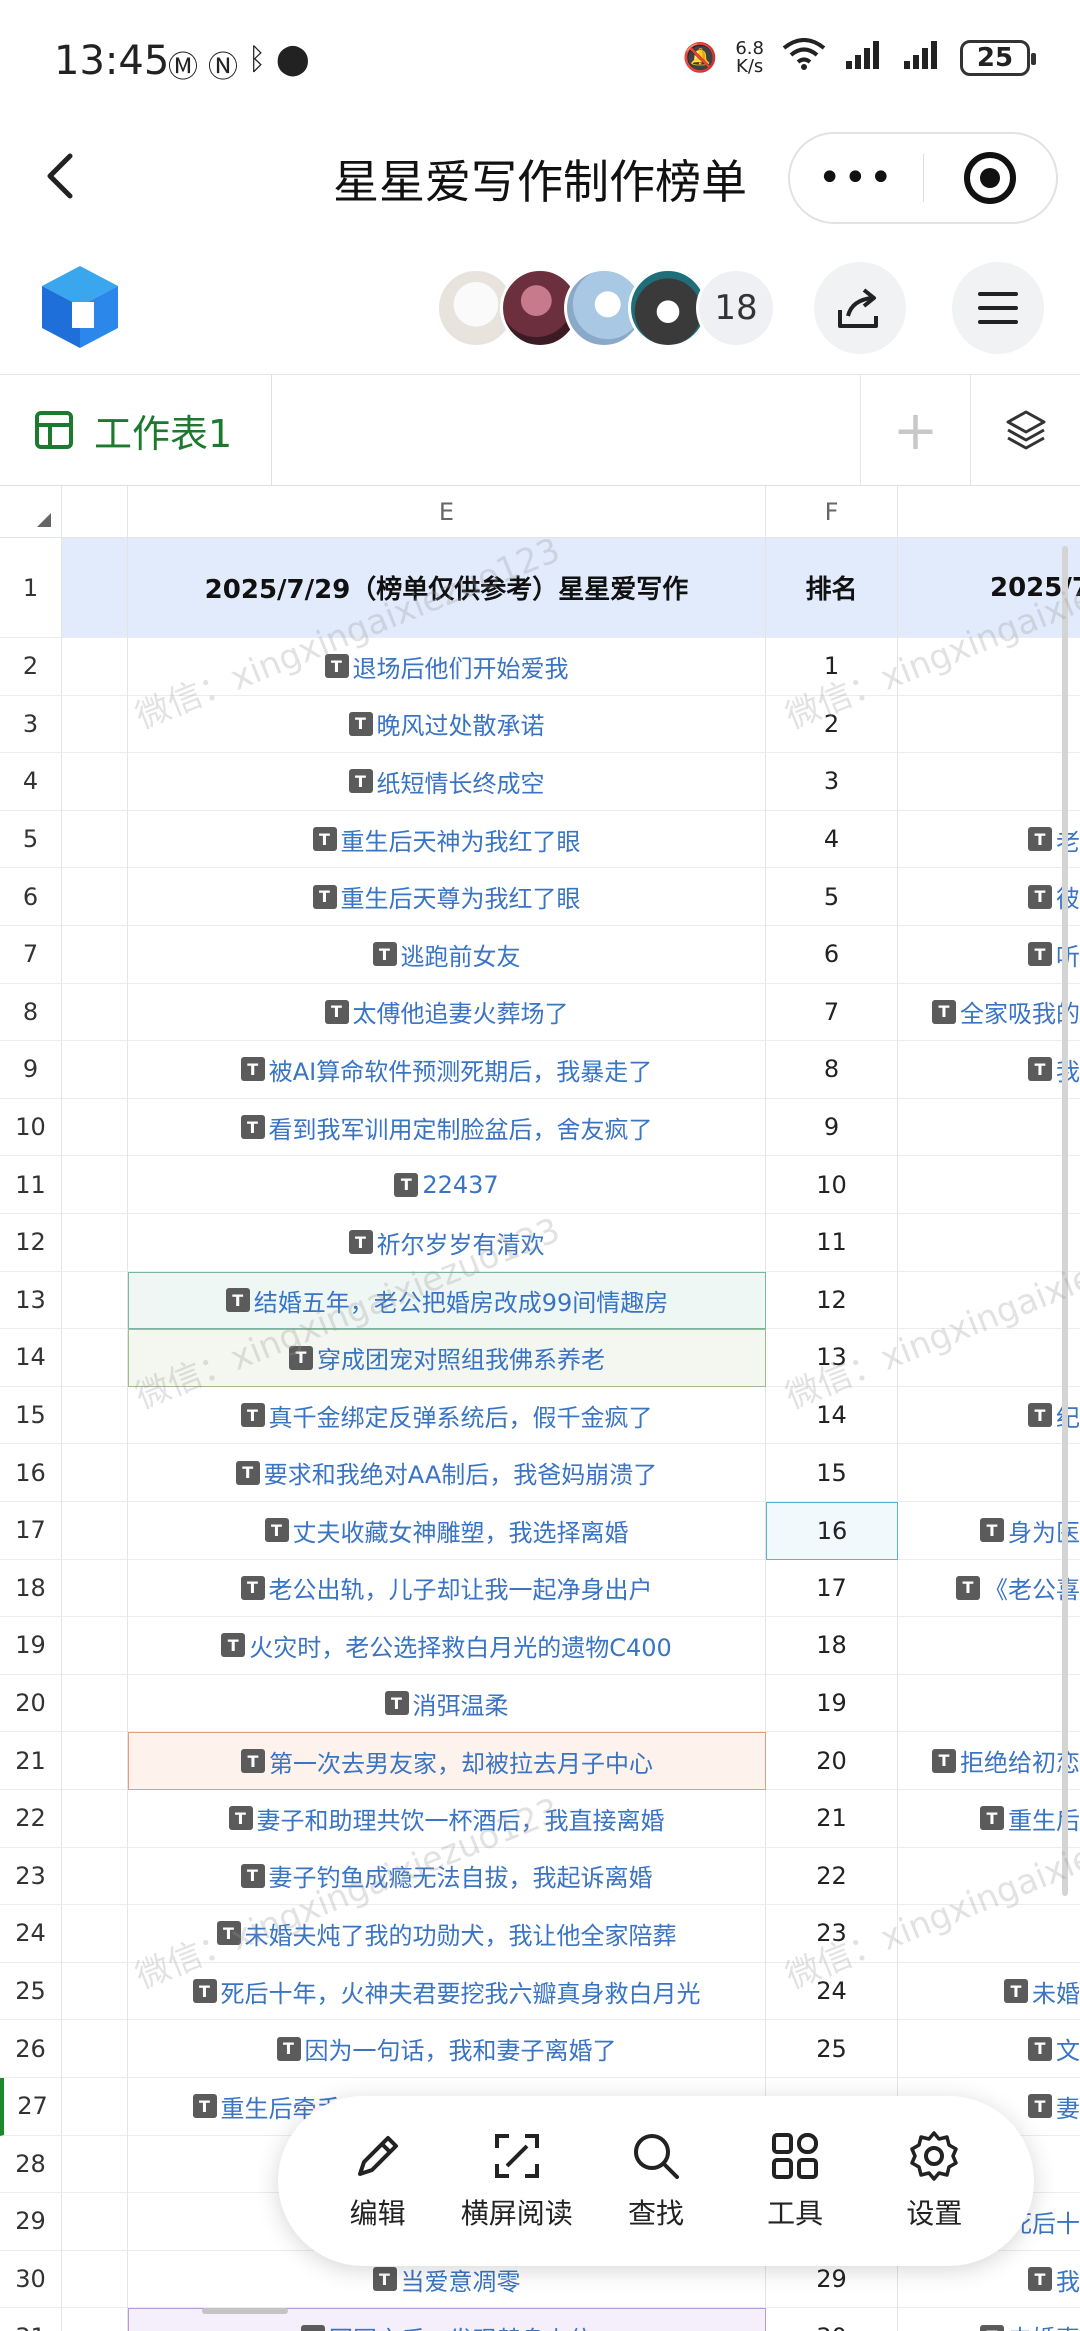 This screenshot has height=2331, width=1080. Describe the element at coordinates (989, 588) in the screenshot. I see `header-cell-next: 2025/7` at that location.